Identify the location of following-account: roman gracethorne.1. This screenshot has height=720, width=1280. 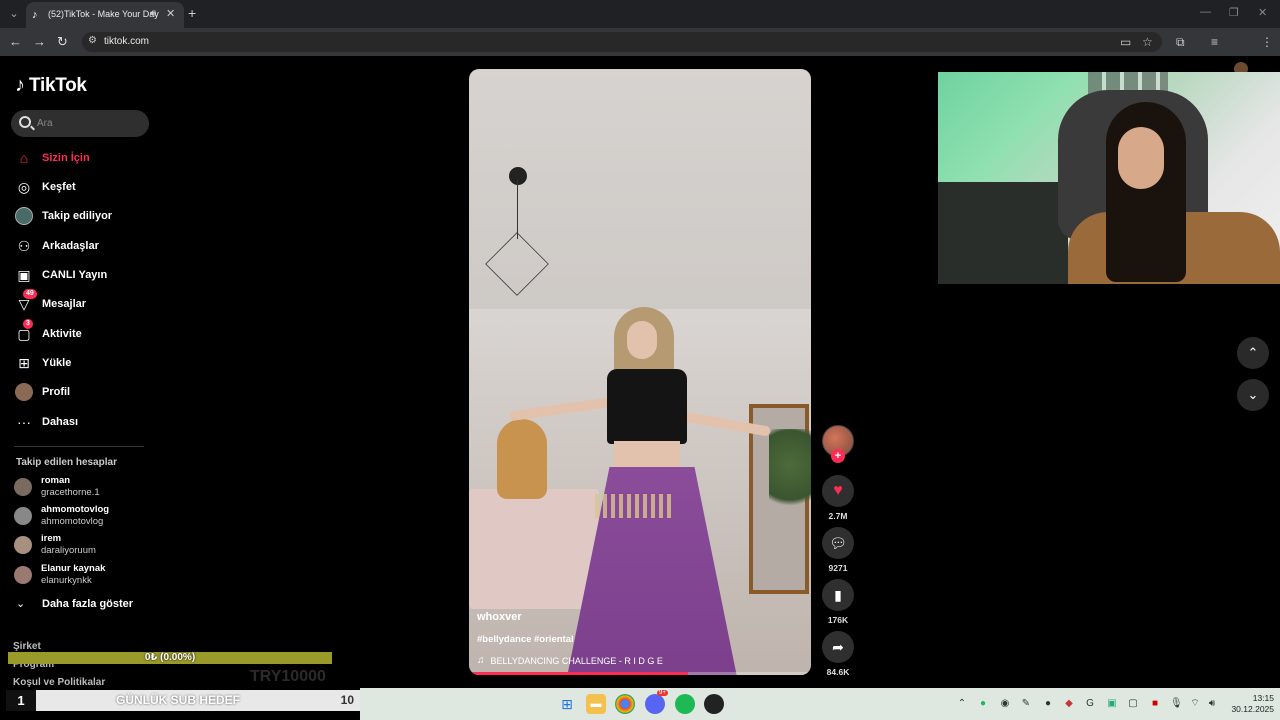
(84, 487).